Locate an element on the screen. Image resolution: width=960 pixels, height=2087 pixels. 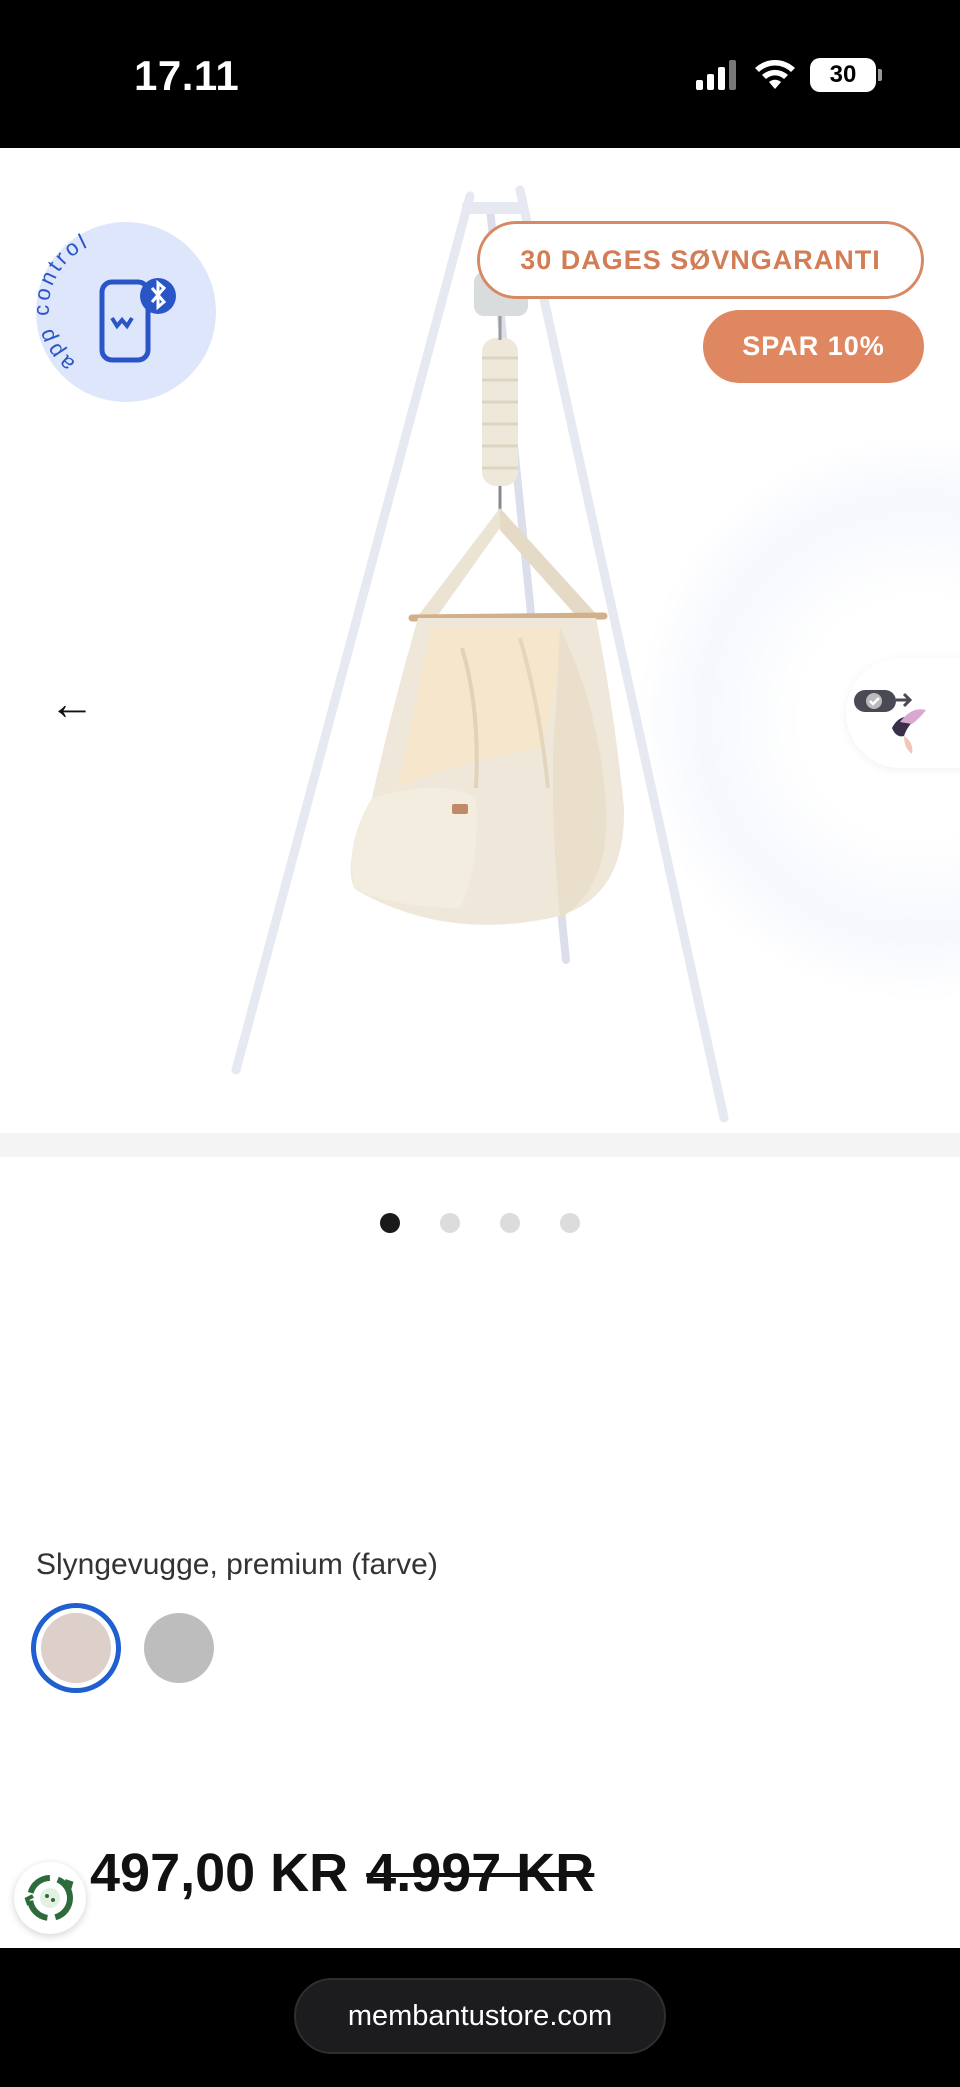
status-bar: 17.11 30 is located at coordinates (480, 74).